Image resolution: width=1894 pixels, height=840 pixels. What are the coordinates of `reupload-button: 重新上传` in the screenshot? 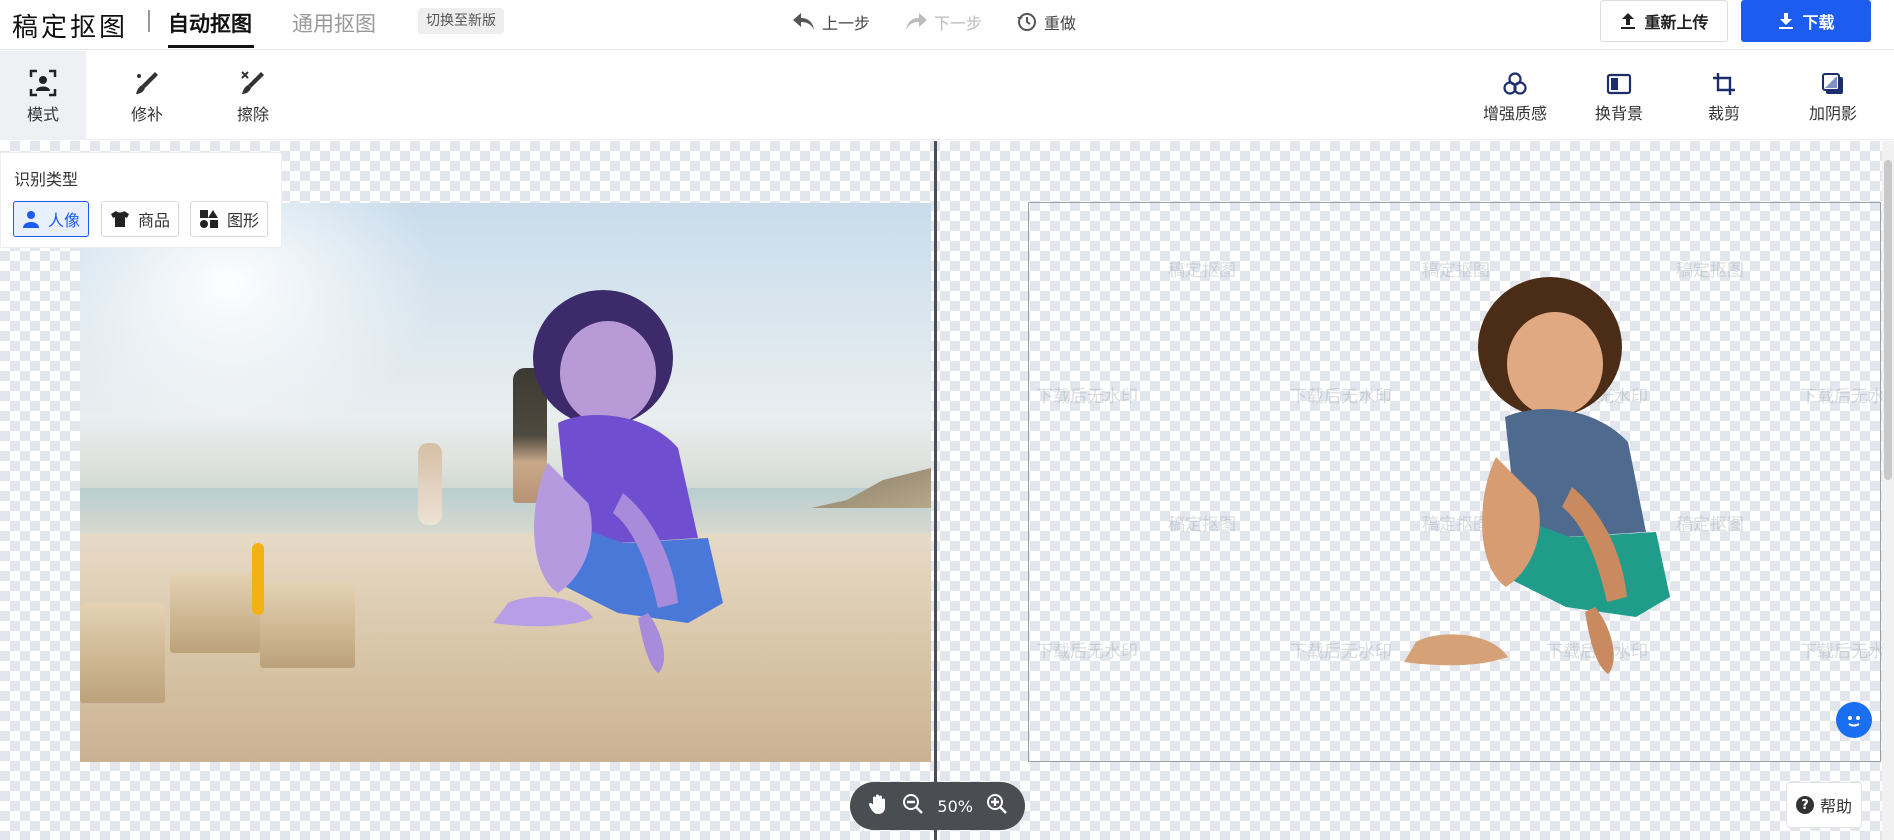 It's located at (1664, 21).